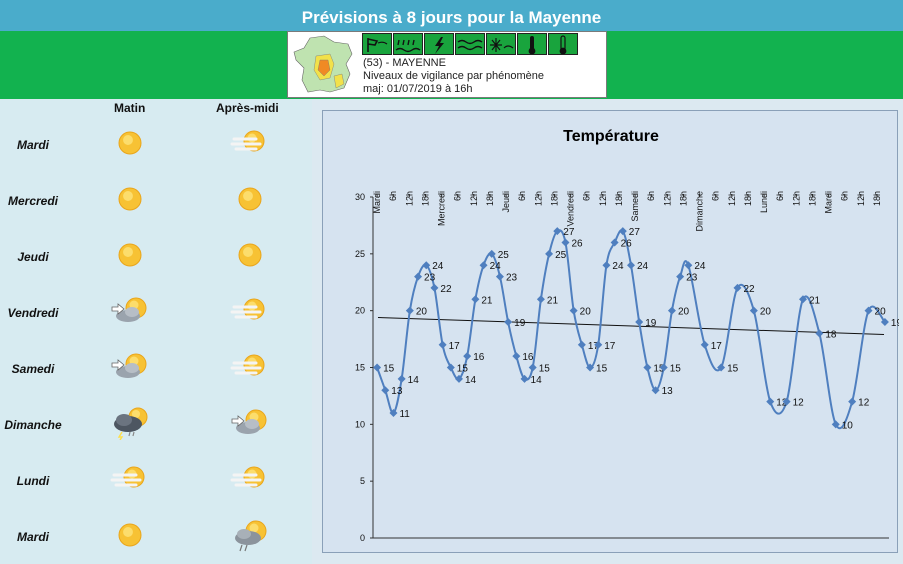  I want to click on data-label: 13, so click(668, 391).